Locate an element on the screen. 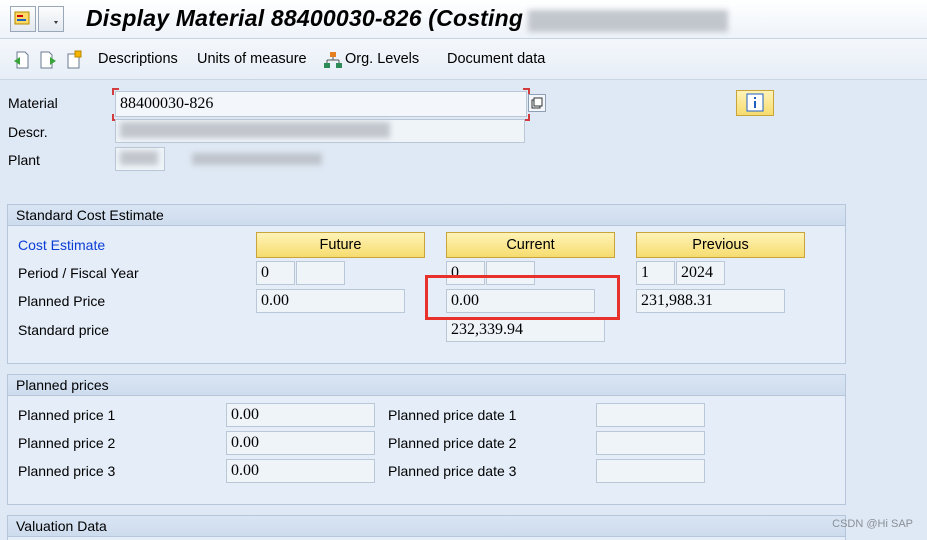 The height and width of the screenshot is (540, 927). current-standard-price-field: 232,339.94 is located at coordinates (525, 330).